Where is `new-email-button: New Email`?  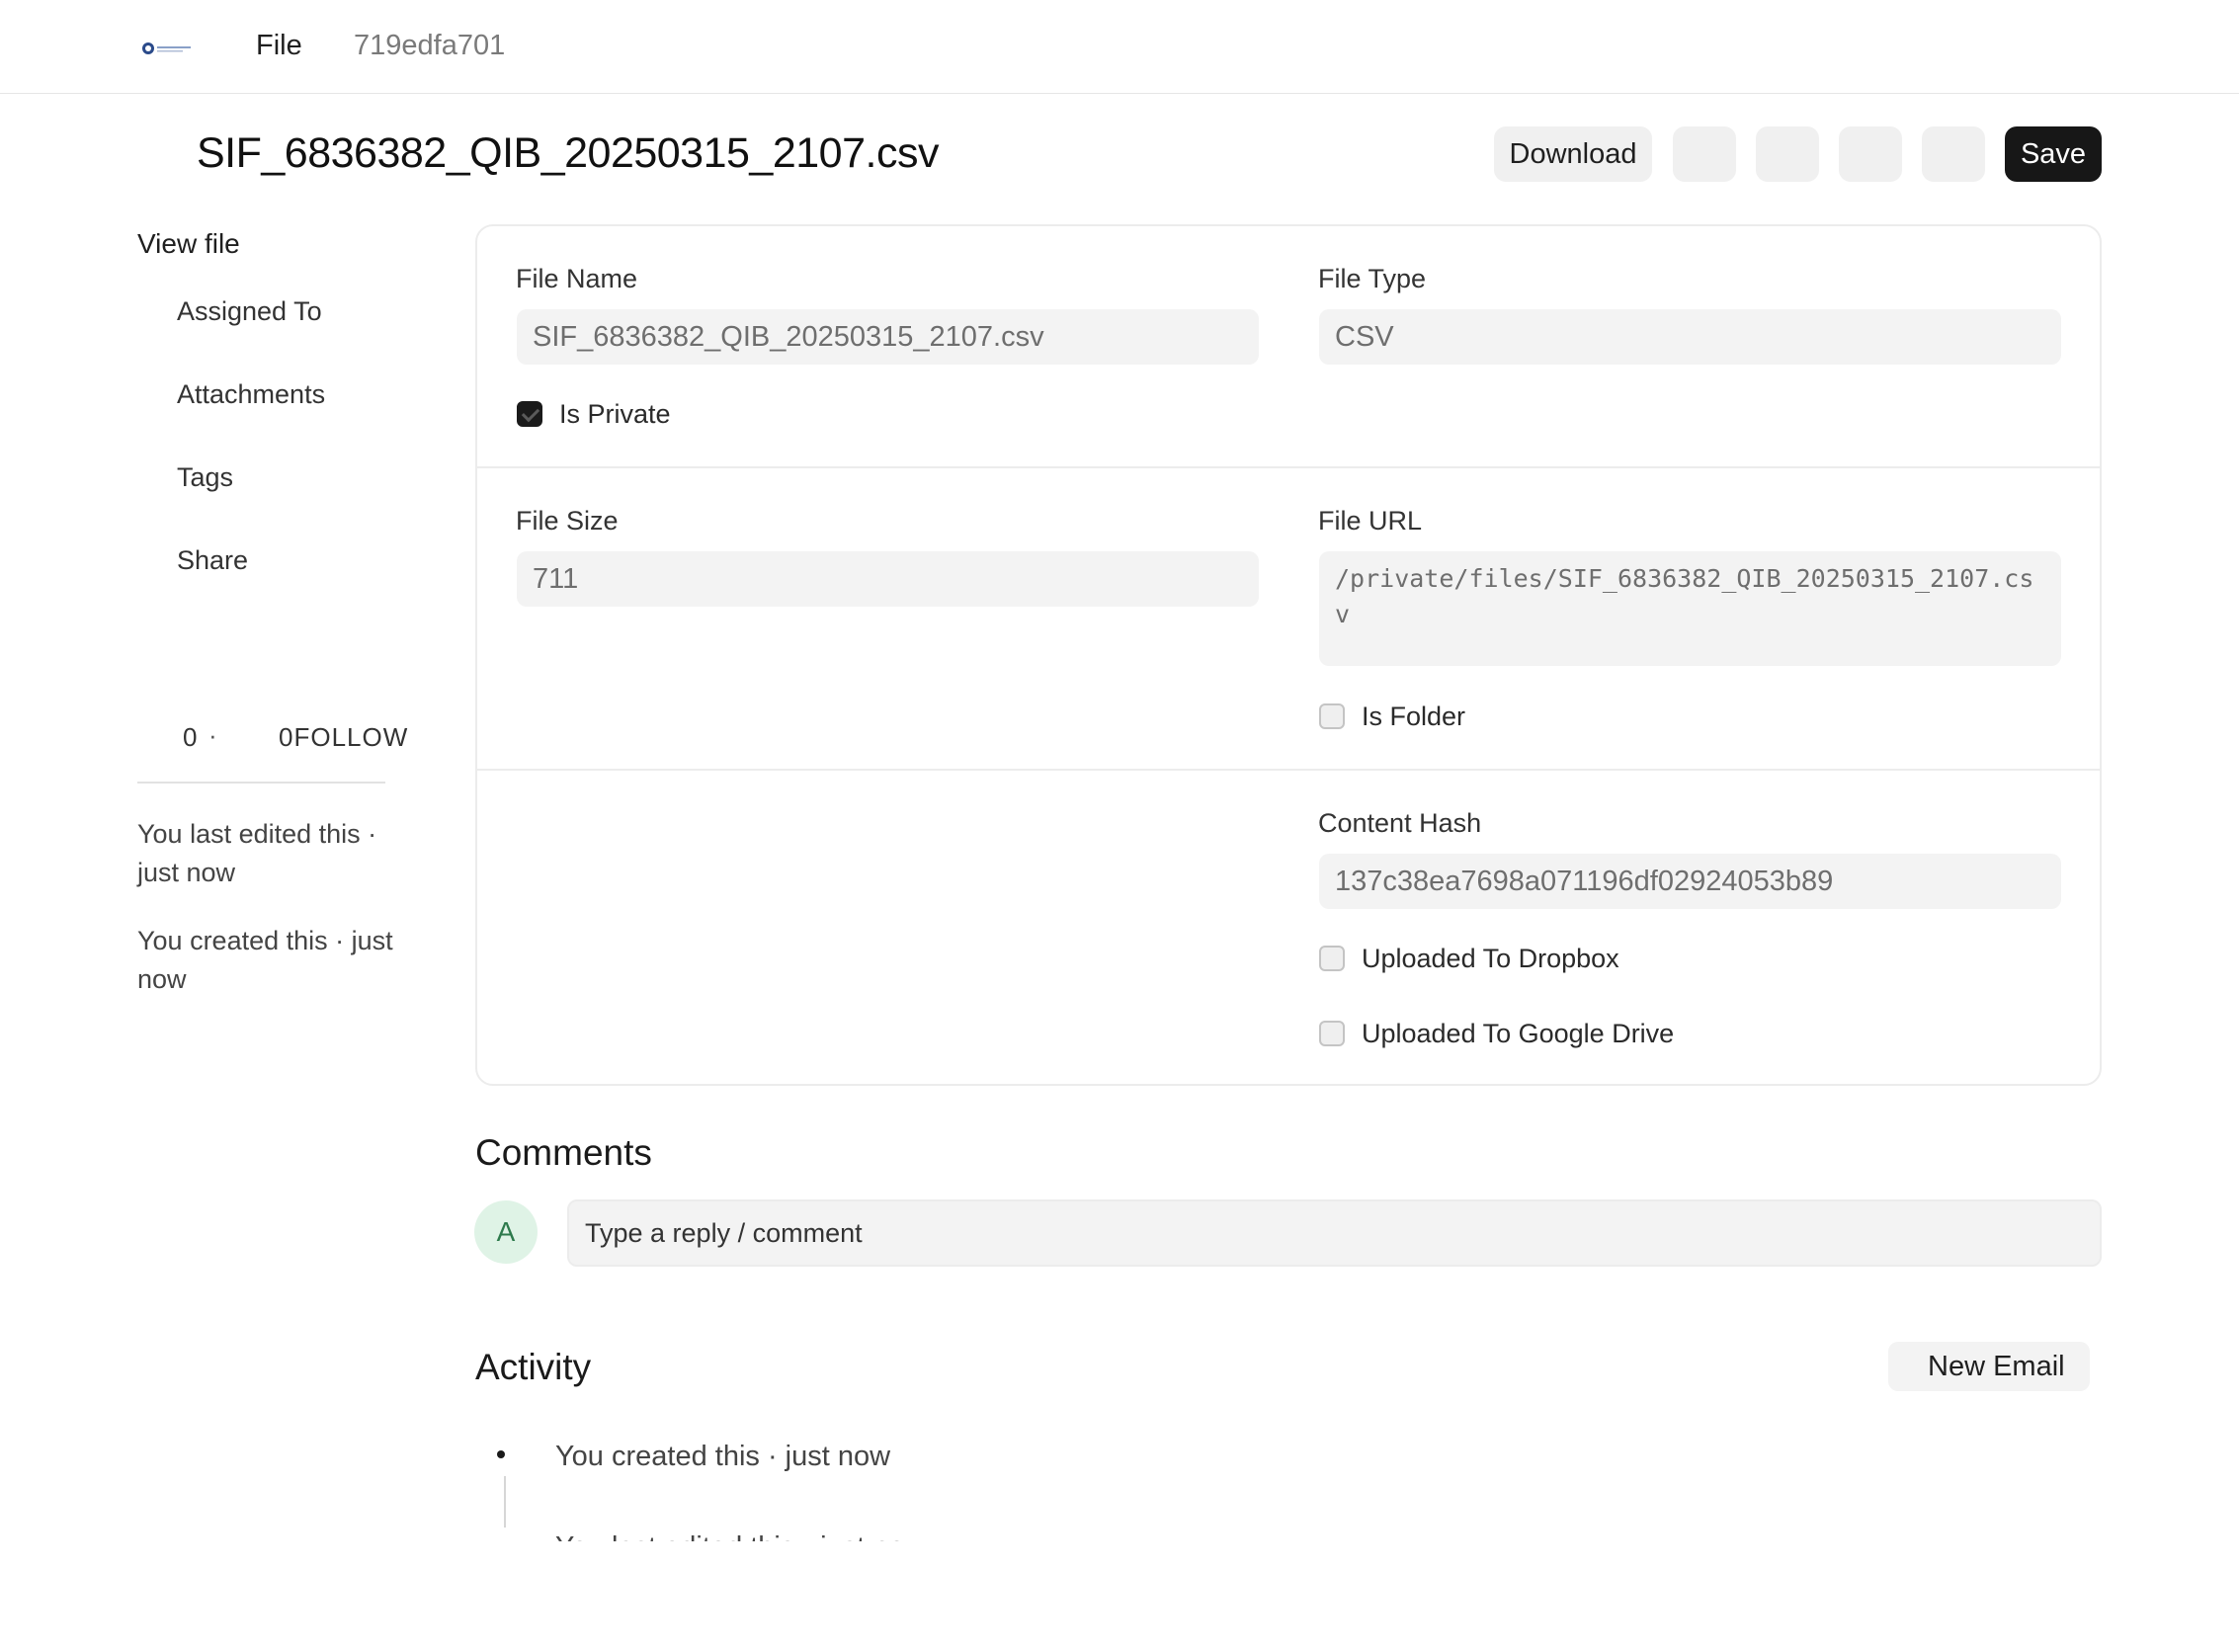 new-email-button: New Email is located at coordinates (1989, 1366).